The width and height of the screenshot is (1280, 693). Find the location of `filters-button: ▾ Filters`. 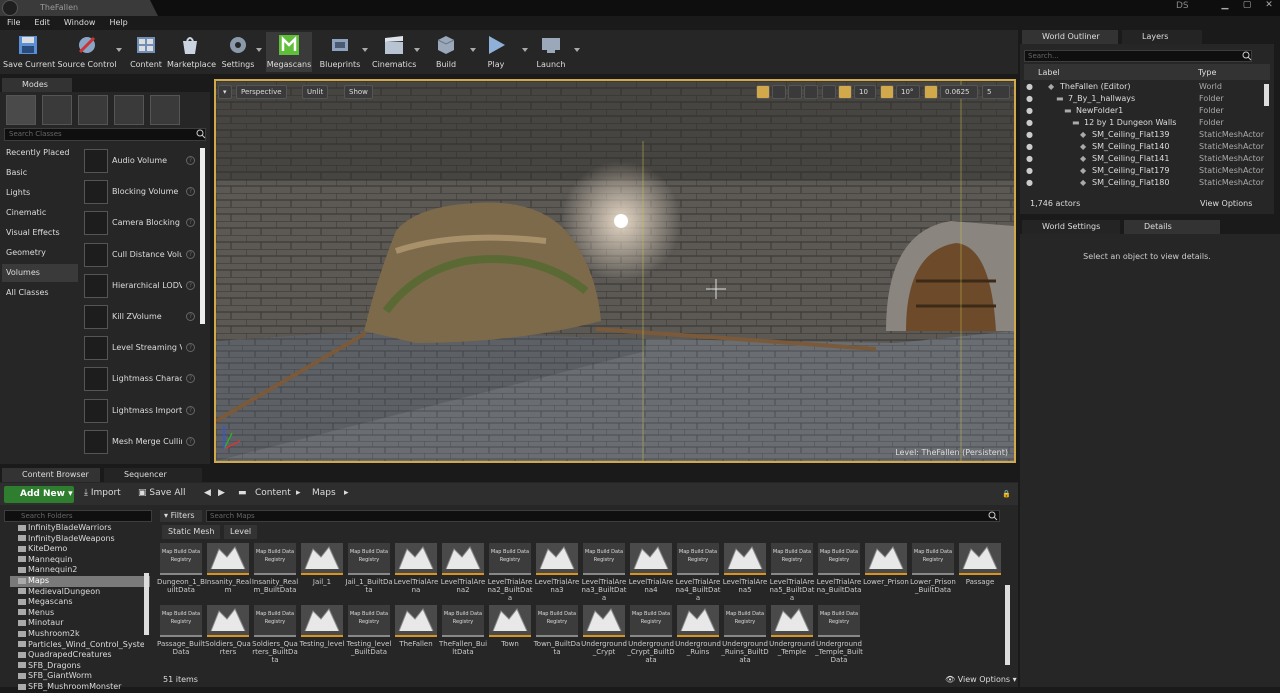

filters-button: ▾ Filters is located at coordinates (181, 516).